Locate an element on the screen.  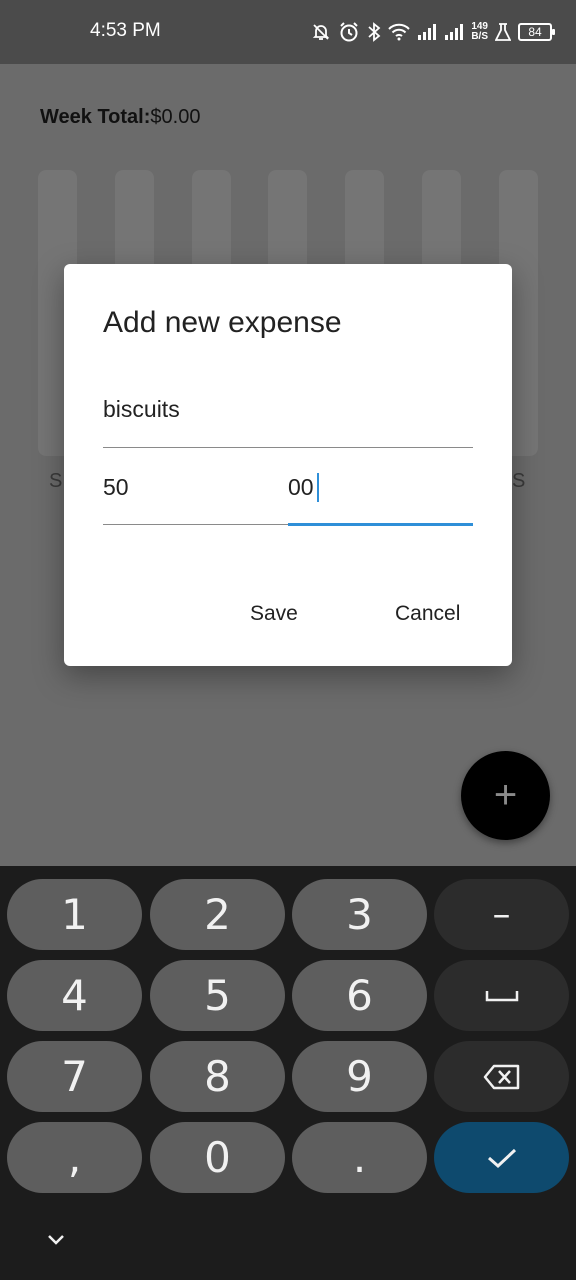
muted-bell-icon is located at coordinates (321, 32).